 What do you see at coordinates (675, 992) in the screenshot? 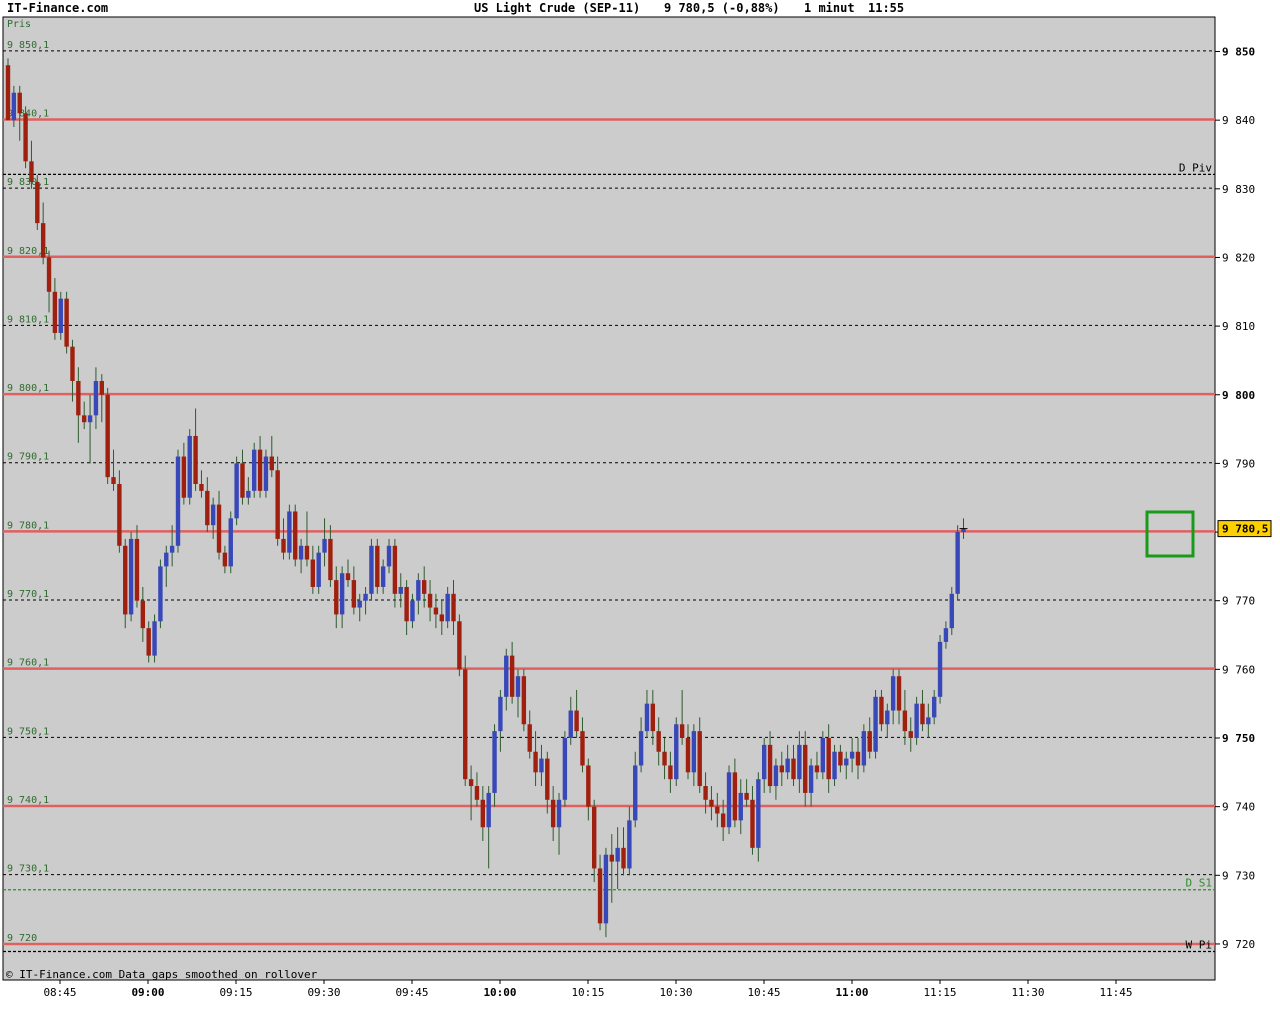
I see `x-tick-label: 10:30` at bounding box center [675, 992].